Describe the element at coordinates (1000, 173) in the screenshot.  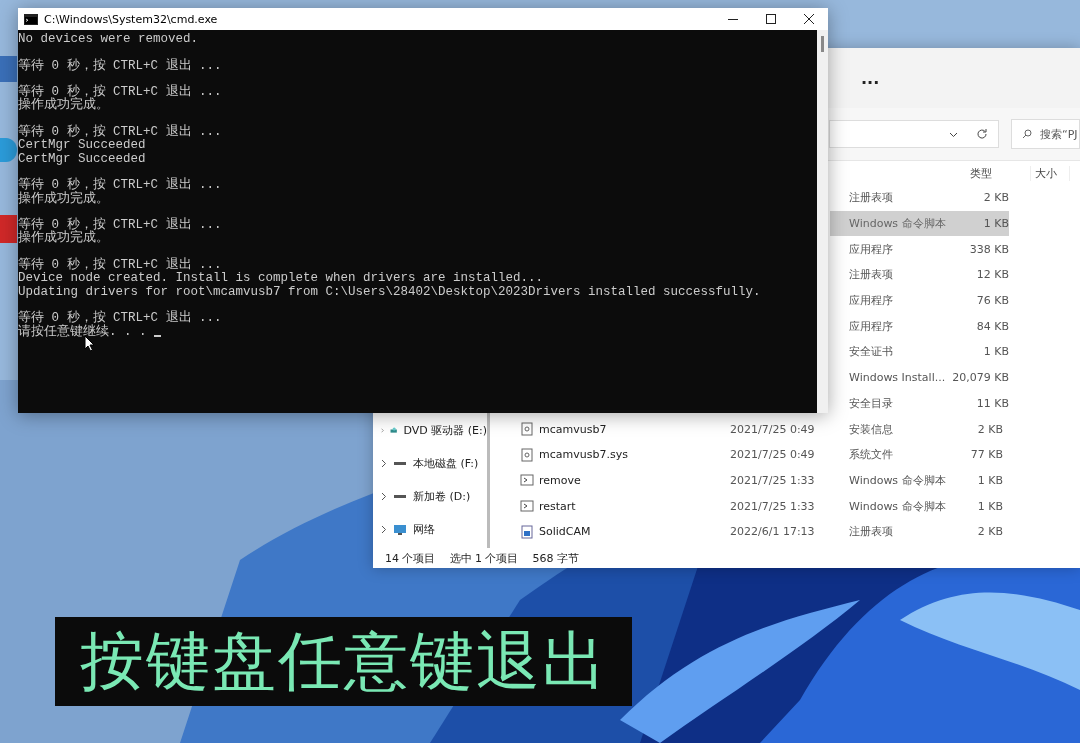
I see `column-header: 类型` at that location.